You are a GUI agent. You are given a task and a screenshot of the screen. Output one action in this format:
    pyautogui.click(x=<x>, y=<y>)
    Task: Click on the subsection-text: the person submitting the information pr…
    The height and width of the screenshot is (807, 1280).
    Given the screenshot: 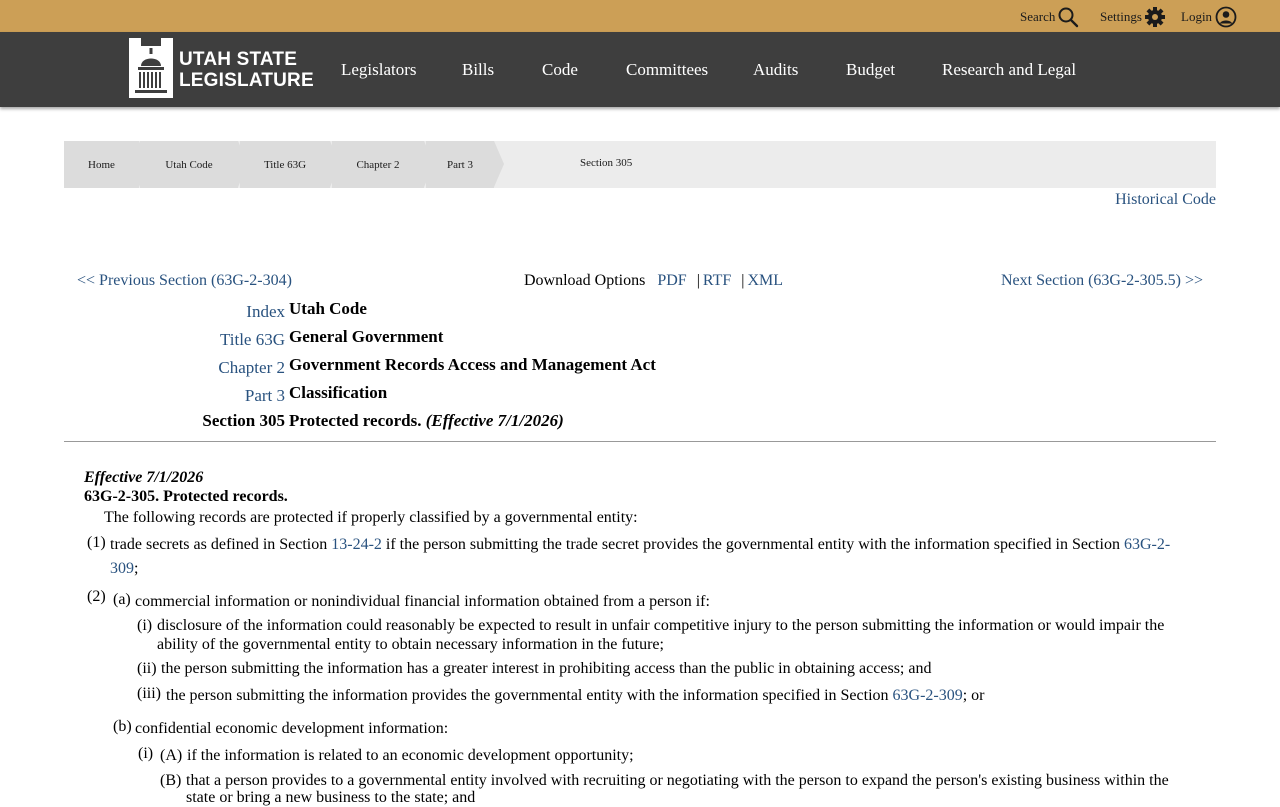 What is the action you would take?
    pyautogui.click(x=529, y=695)
    